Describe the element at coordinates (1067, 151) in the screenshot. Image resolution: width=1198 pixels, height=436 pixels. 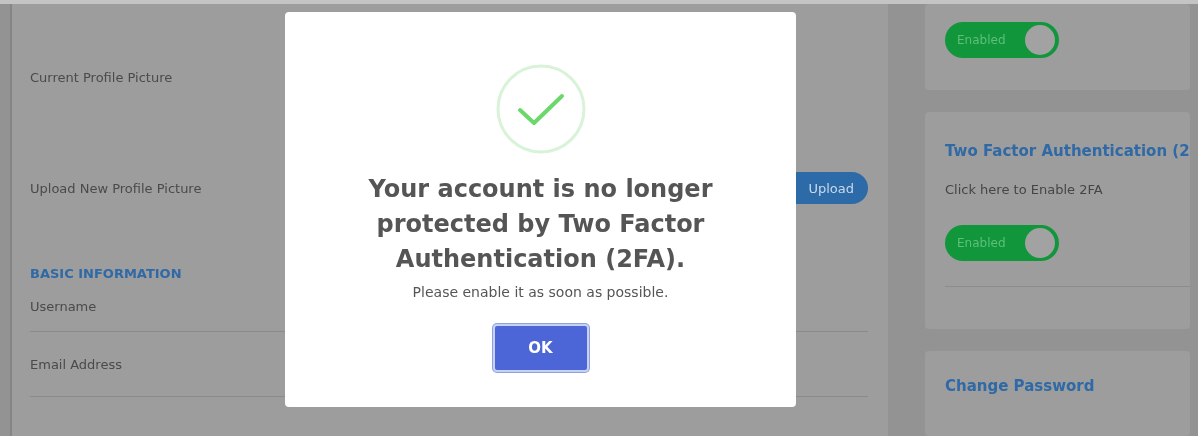
I see `card-title: Two Factor Authentication (2` at that location.